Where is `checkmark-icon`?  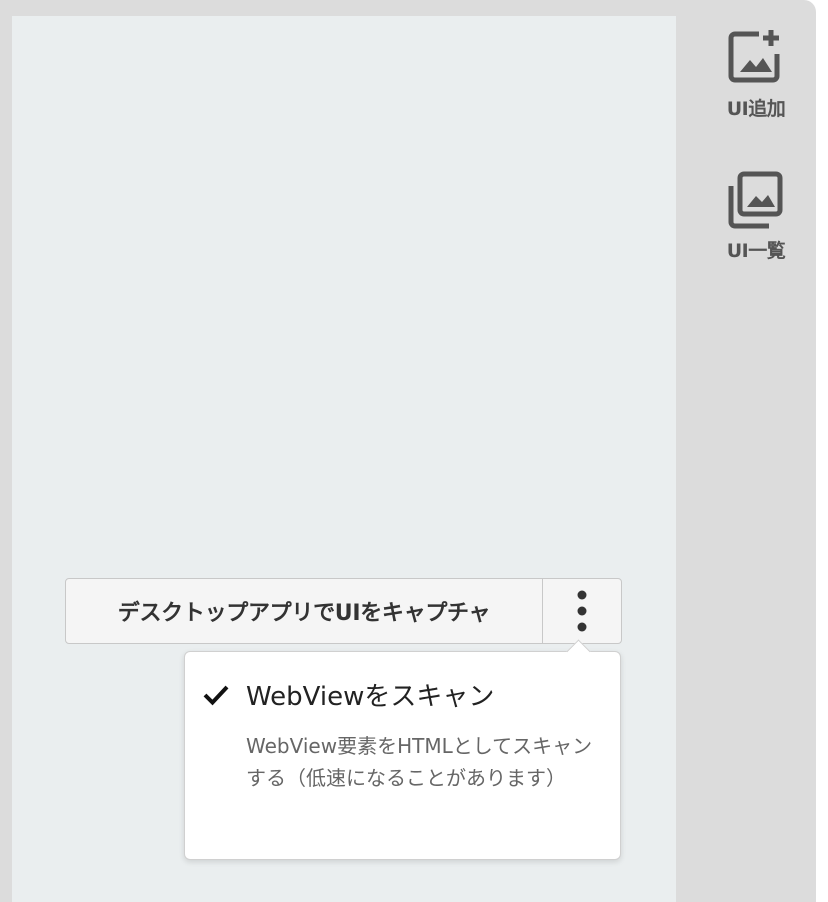 checkmark-icon is located at coordinates (216, 695).